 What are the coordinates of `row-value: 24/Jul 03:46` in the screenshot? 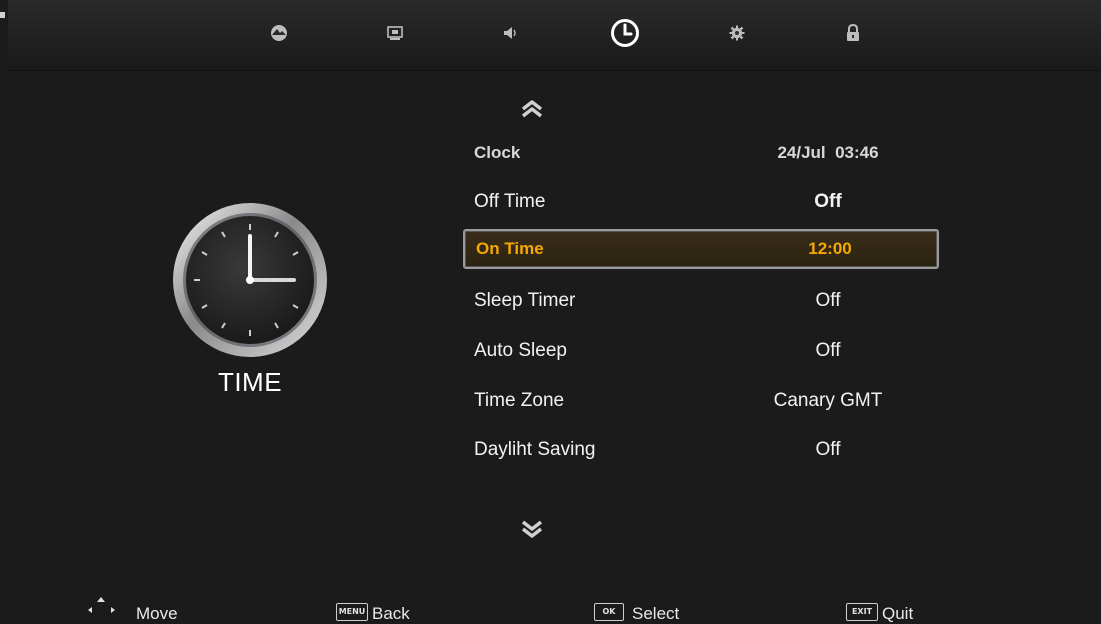 It's located at (828, 152).